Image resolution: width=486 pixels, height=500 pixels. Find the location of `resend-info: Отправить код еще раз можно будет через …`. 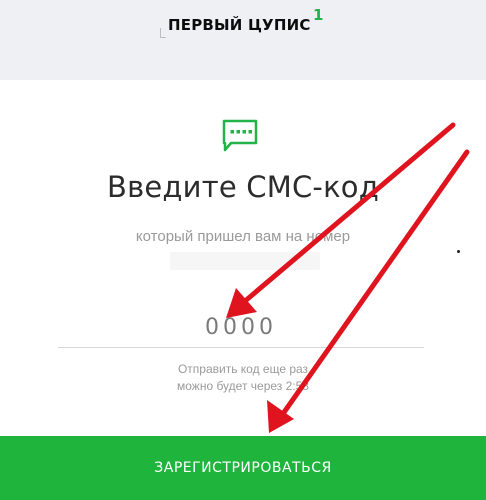

resend-info: Отправить код еще раз можно будет через … is located at coordinates (243, 378).